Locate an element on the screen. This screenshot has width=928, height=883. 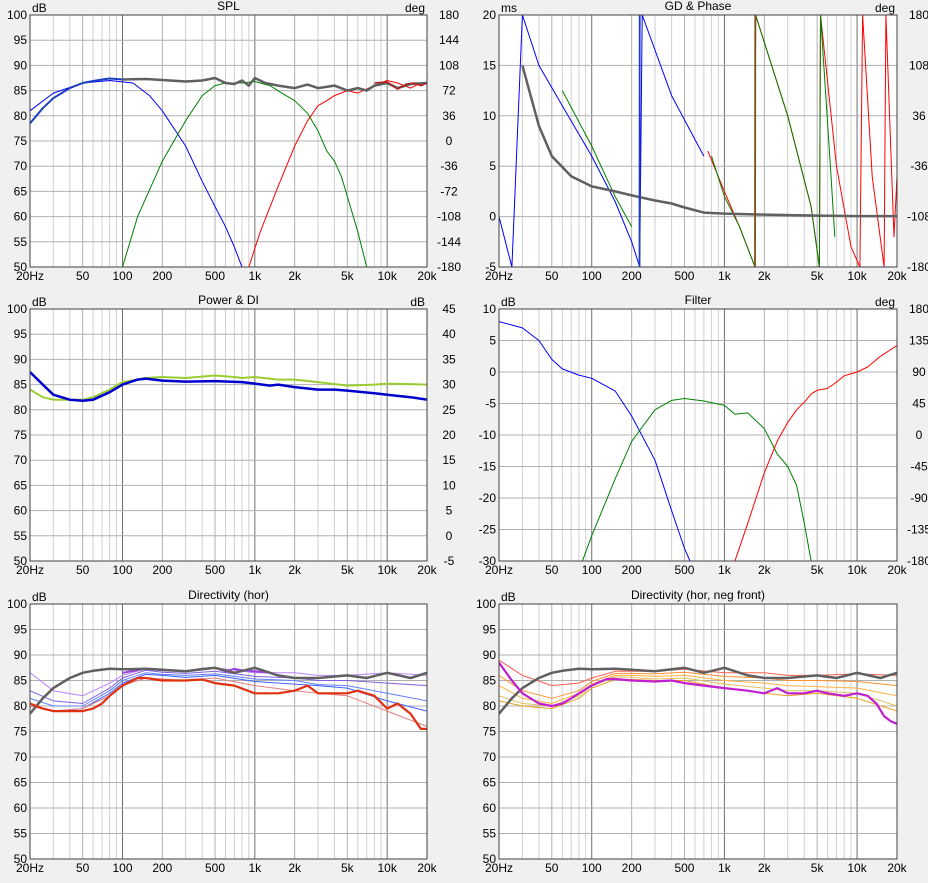
y2-tick-label: -5 is located at coordinates (449, 561).